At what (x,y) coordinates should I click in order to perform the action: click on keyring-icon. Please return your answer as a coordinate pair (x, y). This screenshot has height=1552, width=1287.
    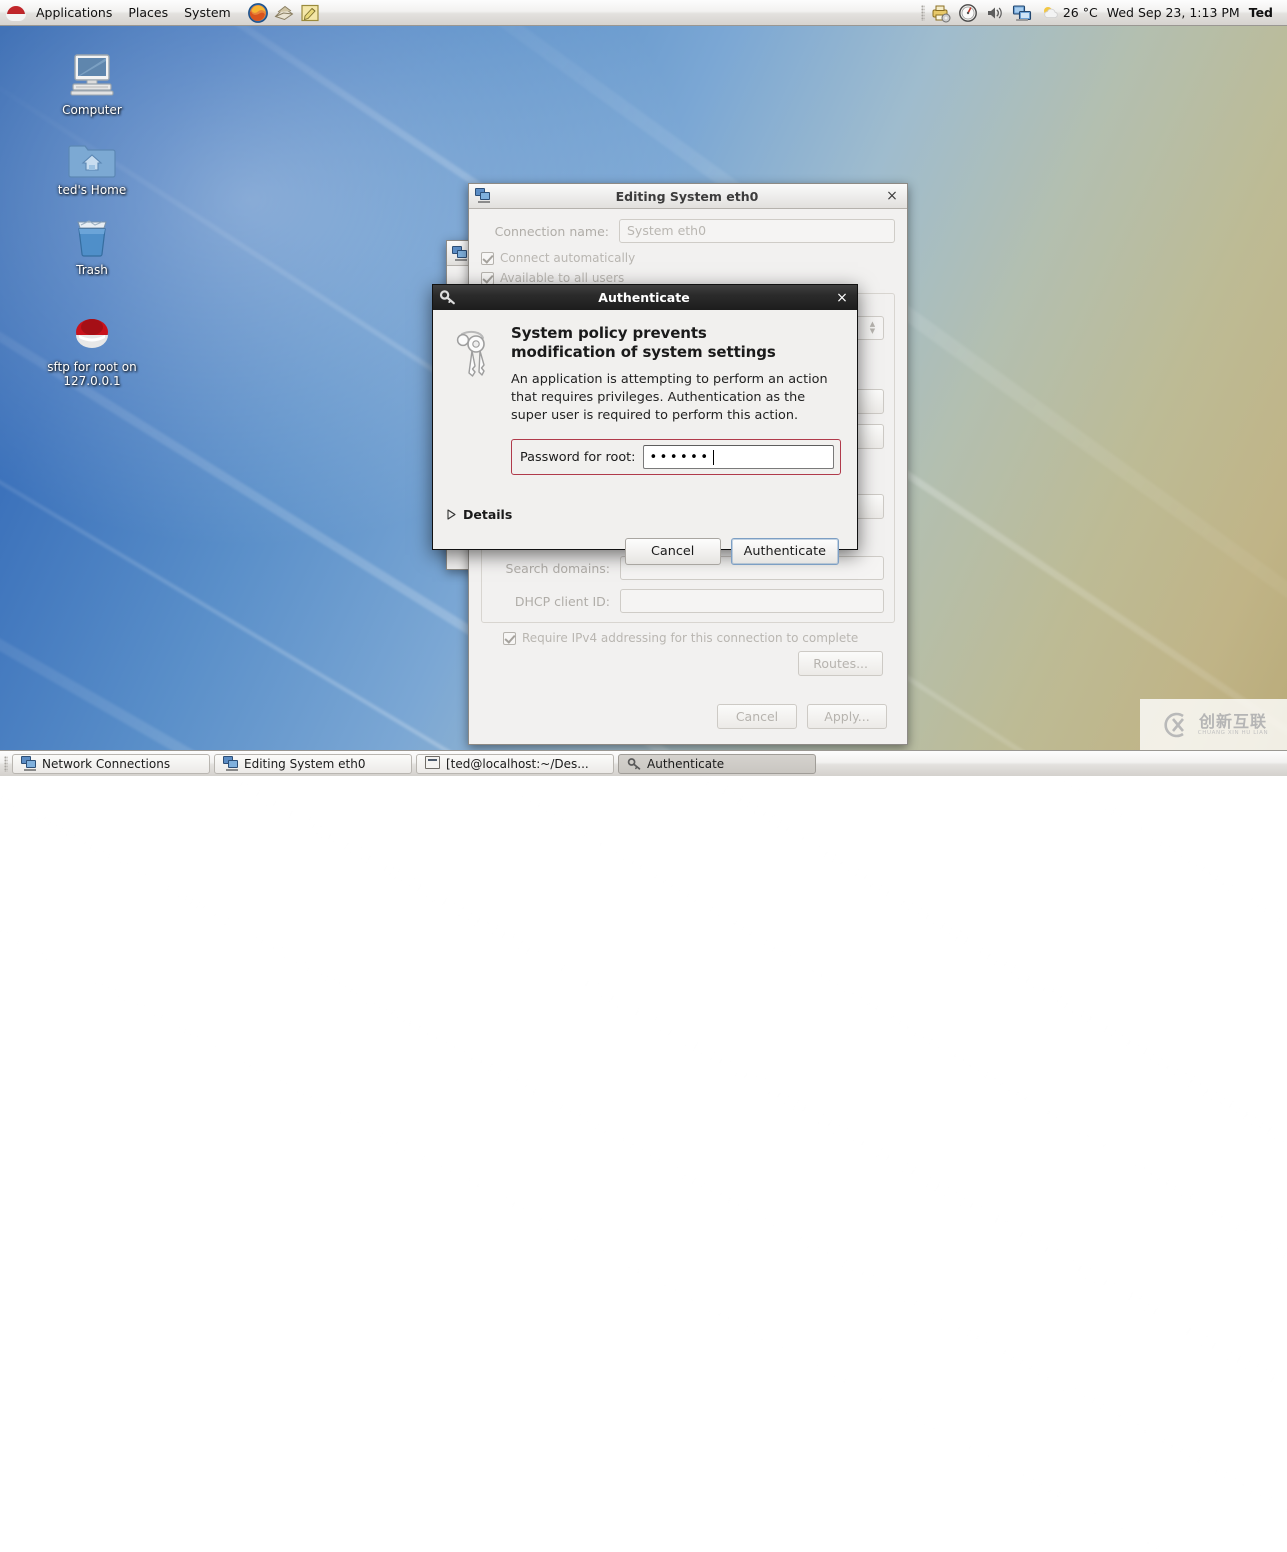
    Looking at the image, I should click on (477, 399).